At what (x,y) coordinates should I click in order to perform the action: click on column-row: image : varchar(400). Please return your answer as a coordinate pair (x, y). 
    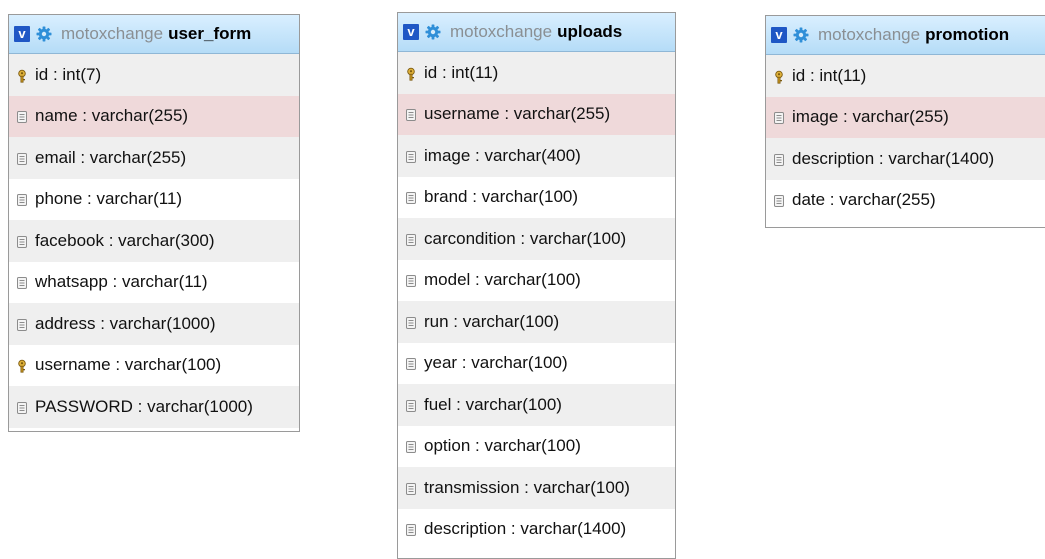
    Looking at the image, I should click on (536, 156).